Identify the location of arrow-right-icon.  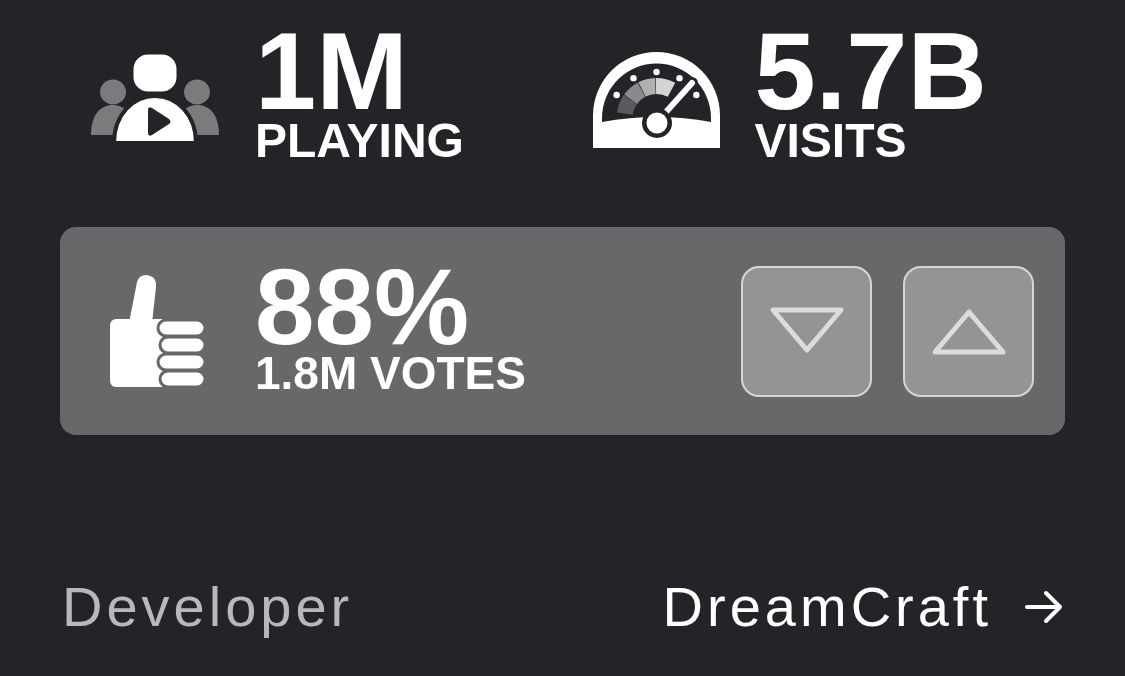
(1044, 607).